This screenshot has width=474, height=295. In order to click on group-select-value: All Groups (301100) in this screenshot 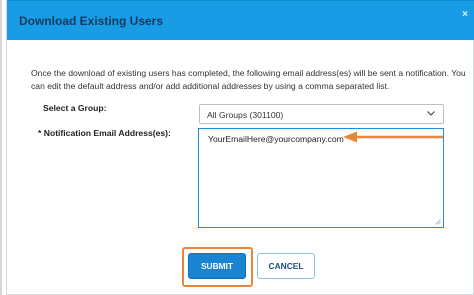, I will do `click(245, 115)`.